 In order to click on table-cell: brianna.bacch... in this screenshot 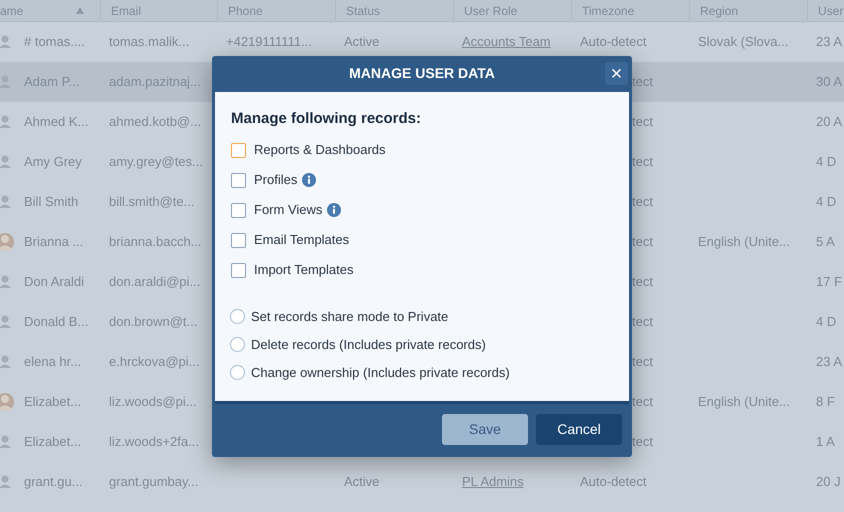, I will do `click(155, 242)`.